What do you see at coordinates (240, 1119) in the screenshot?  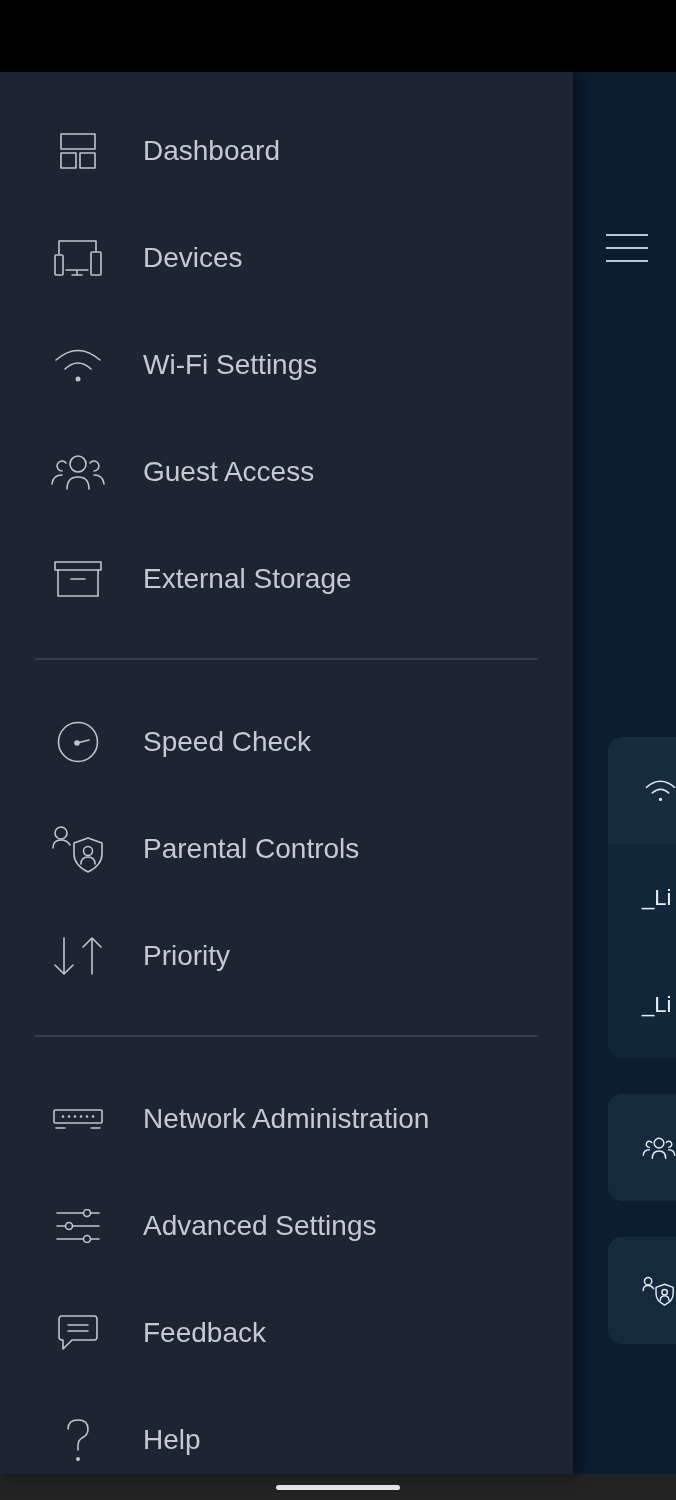 I see `menu-item: Network Administration` at bounding box center [240, 1119].